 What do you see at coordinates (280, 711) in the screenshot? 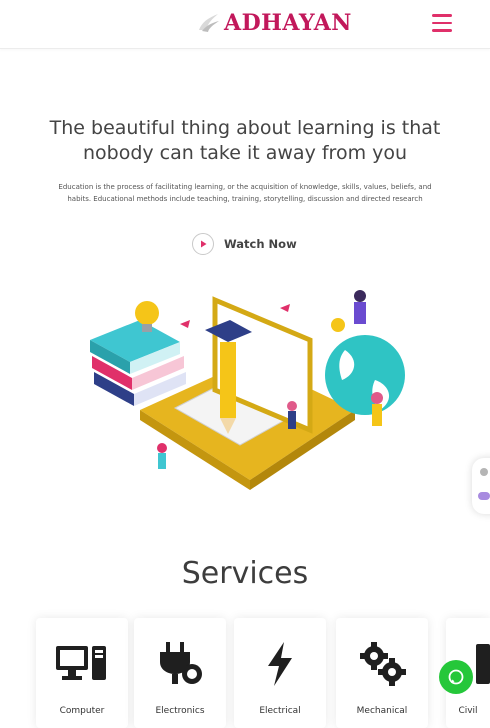
I see `service-label-electrical: Electrical` at bounding box center [280, 711].